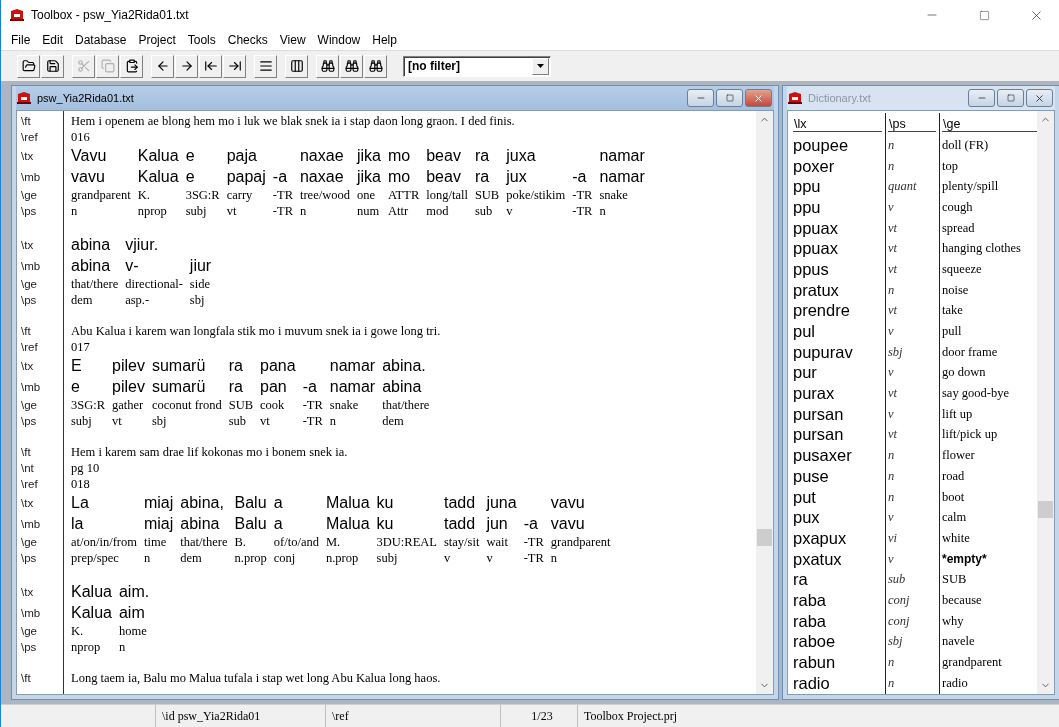 The image size is (1059, 727). I want to click on entry-lexeme: raboe, so click(838, 642).